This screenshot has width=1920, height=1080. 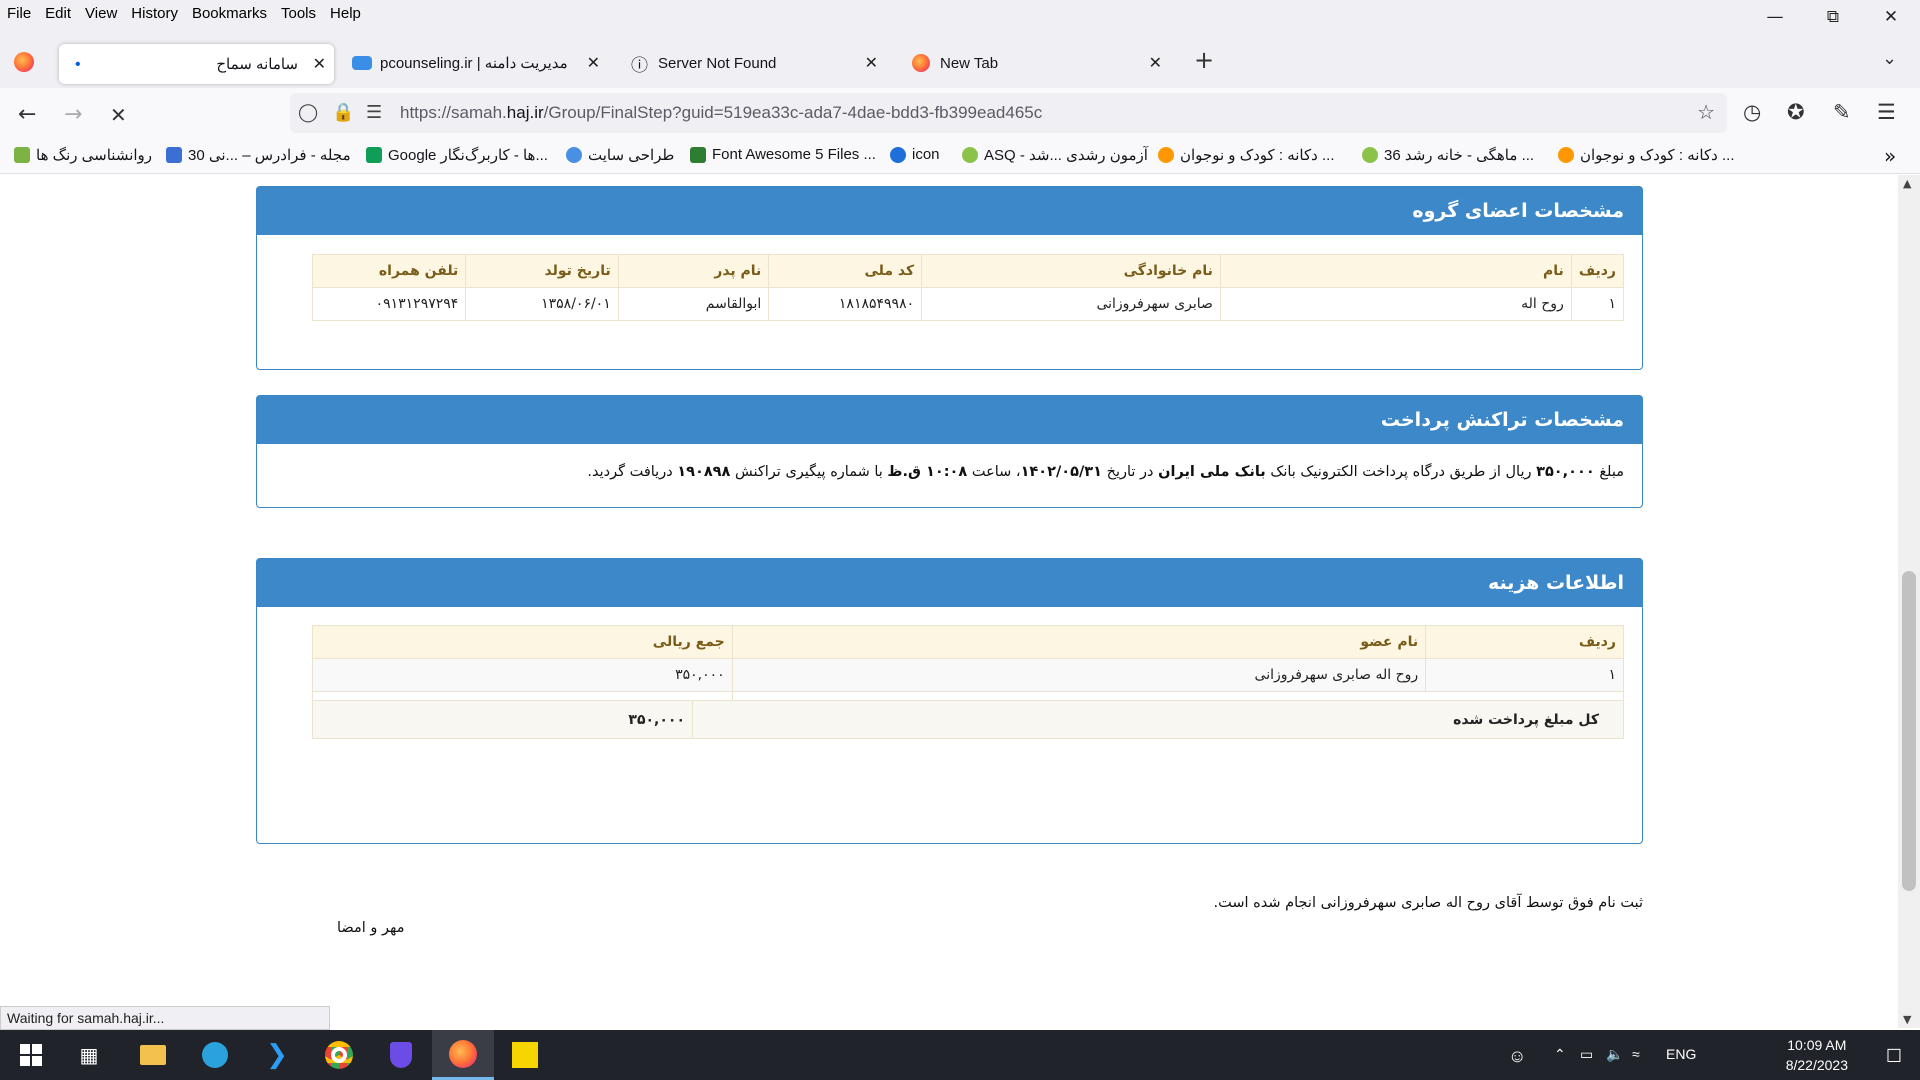 I want to click on bookmark-label: icon, so click(x=926, y=154).